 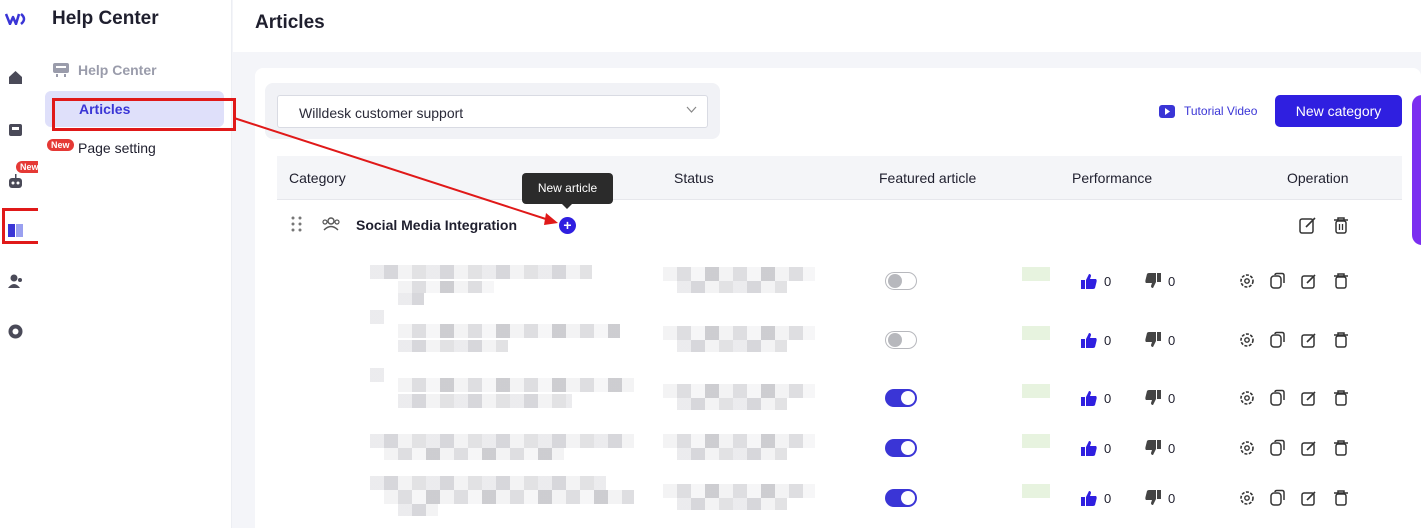 What do you see at coordinates (395, 171) in the screenshot?
I see `annotation-arrow` at bounding box center [395, 171].